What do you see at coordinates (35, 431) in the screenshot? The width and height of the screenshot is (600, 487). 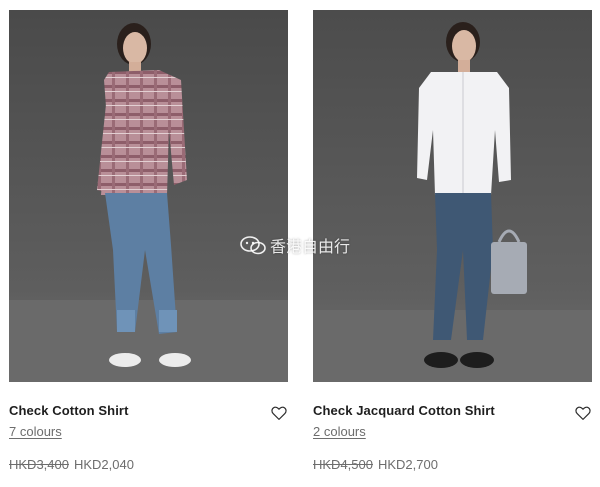 I see `colours-link: 7 colours` at bounding box center [35, 431].